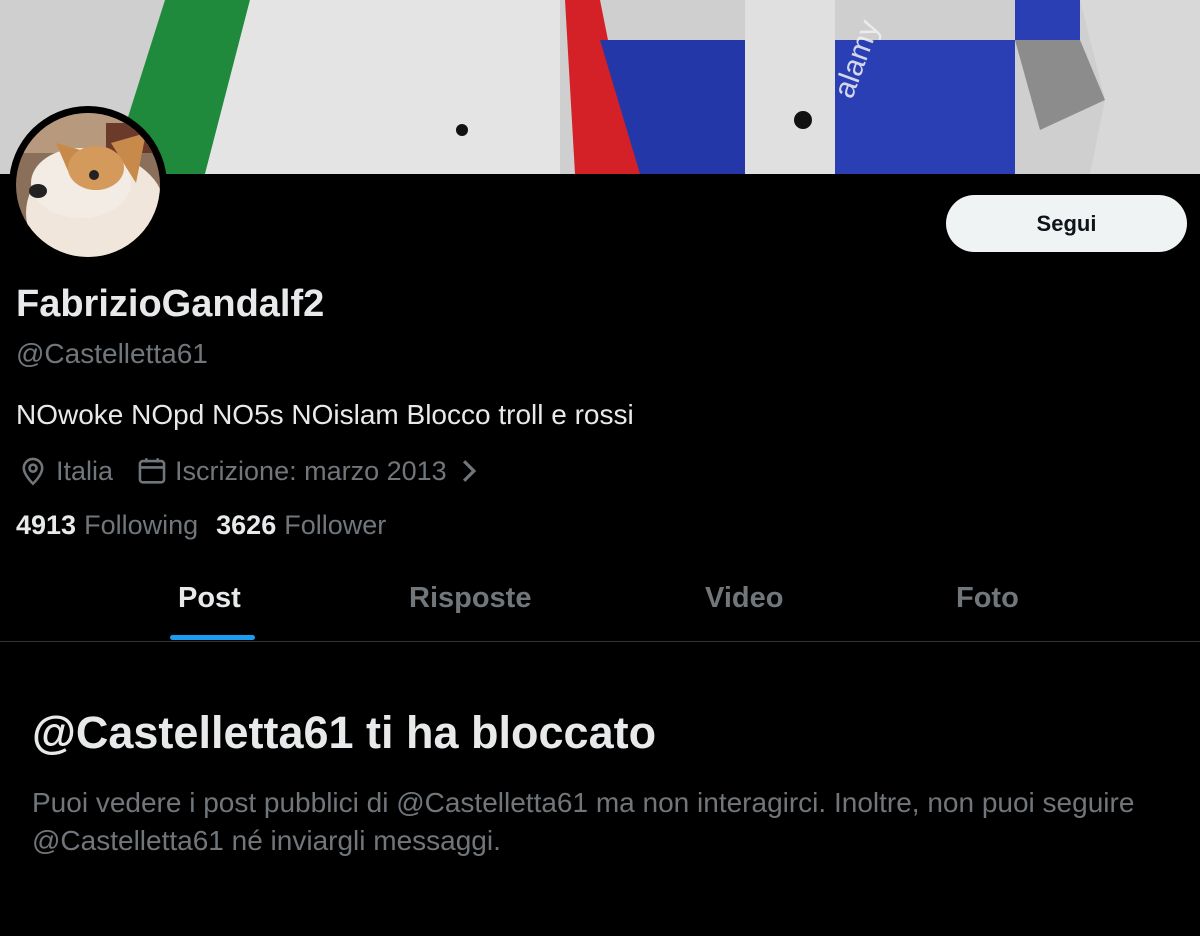  I want to click on follower-count: 3626, so click(246, 525).